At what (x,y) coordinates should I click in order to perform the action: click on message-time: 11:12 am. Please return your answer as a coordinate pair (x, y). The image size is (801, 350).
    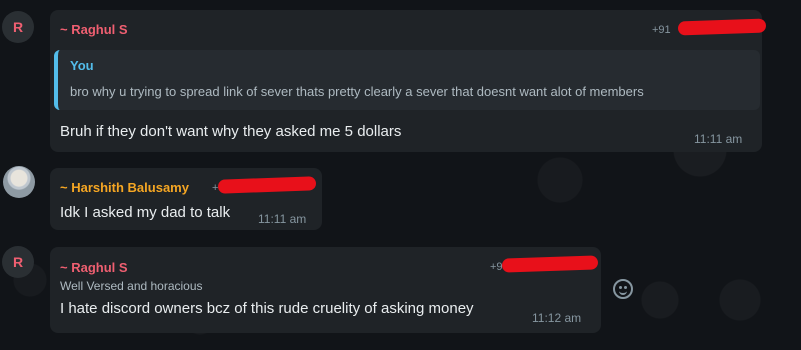
    Looking at the image, I should click on (557, 318).